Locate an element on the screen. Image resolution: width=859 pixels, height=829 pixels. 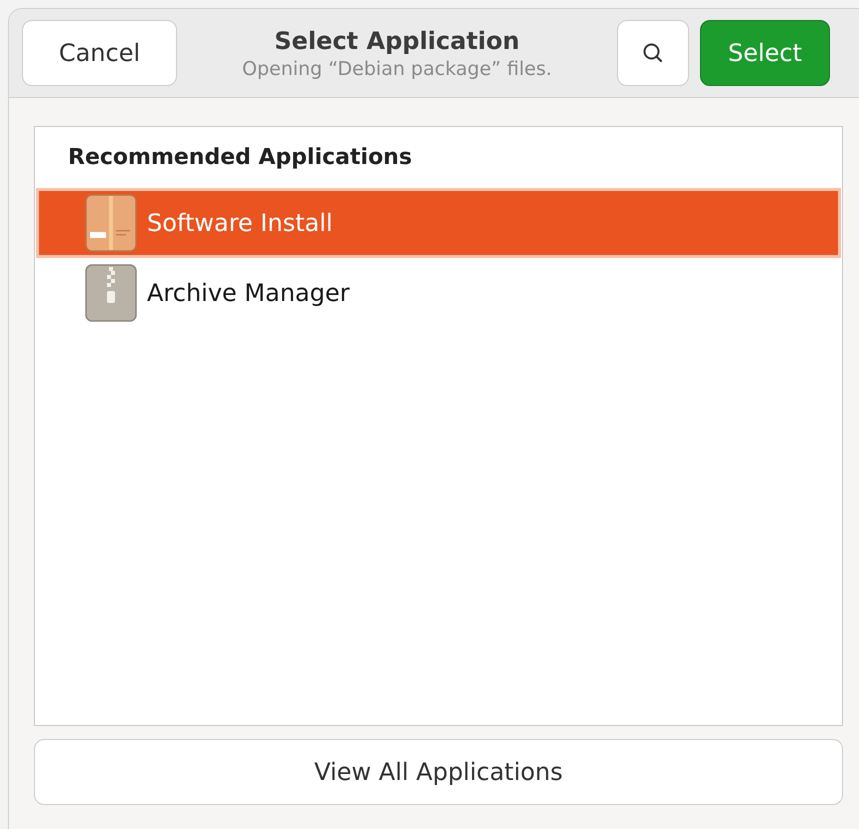
application-name: Archive Manager is located at coordinates (248, 293).